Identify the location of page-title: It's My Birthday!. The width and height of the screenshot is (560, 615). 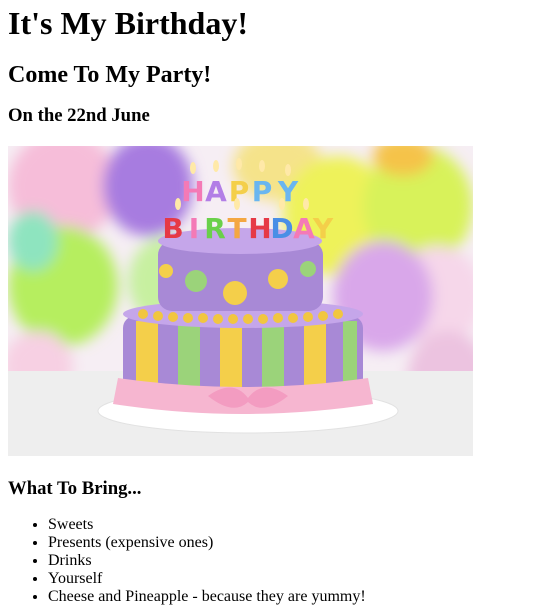
(128, 23).